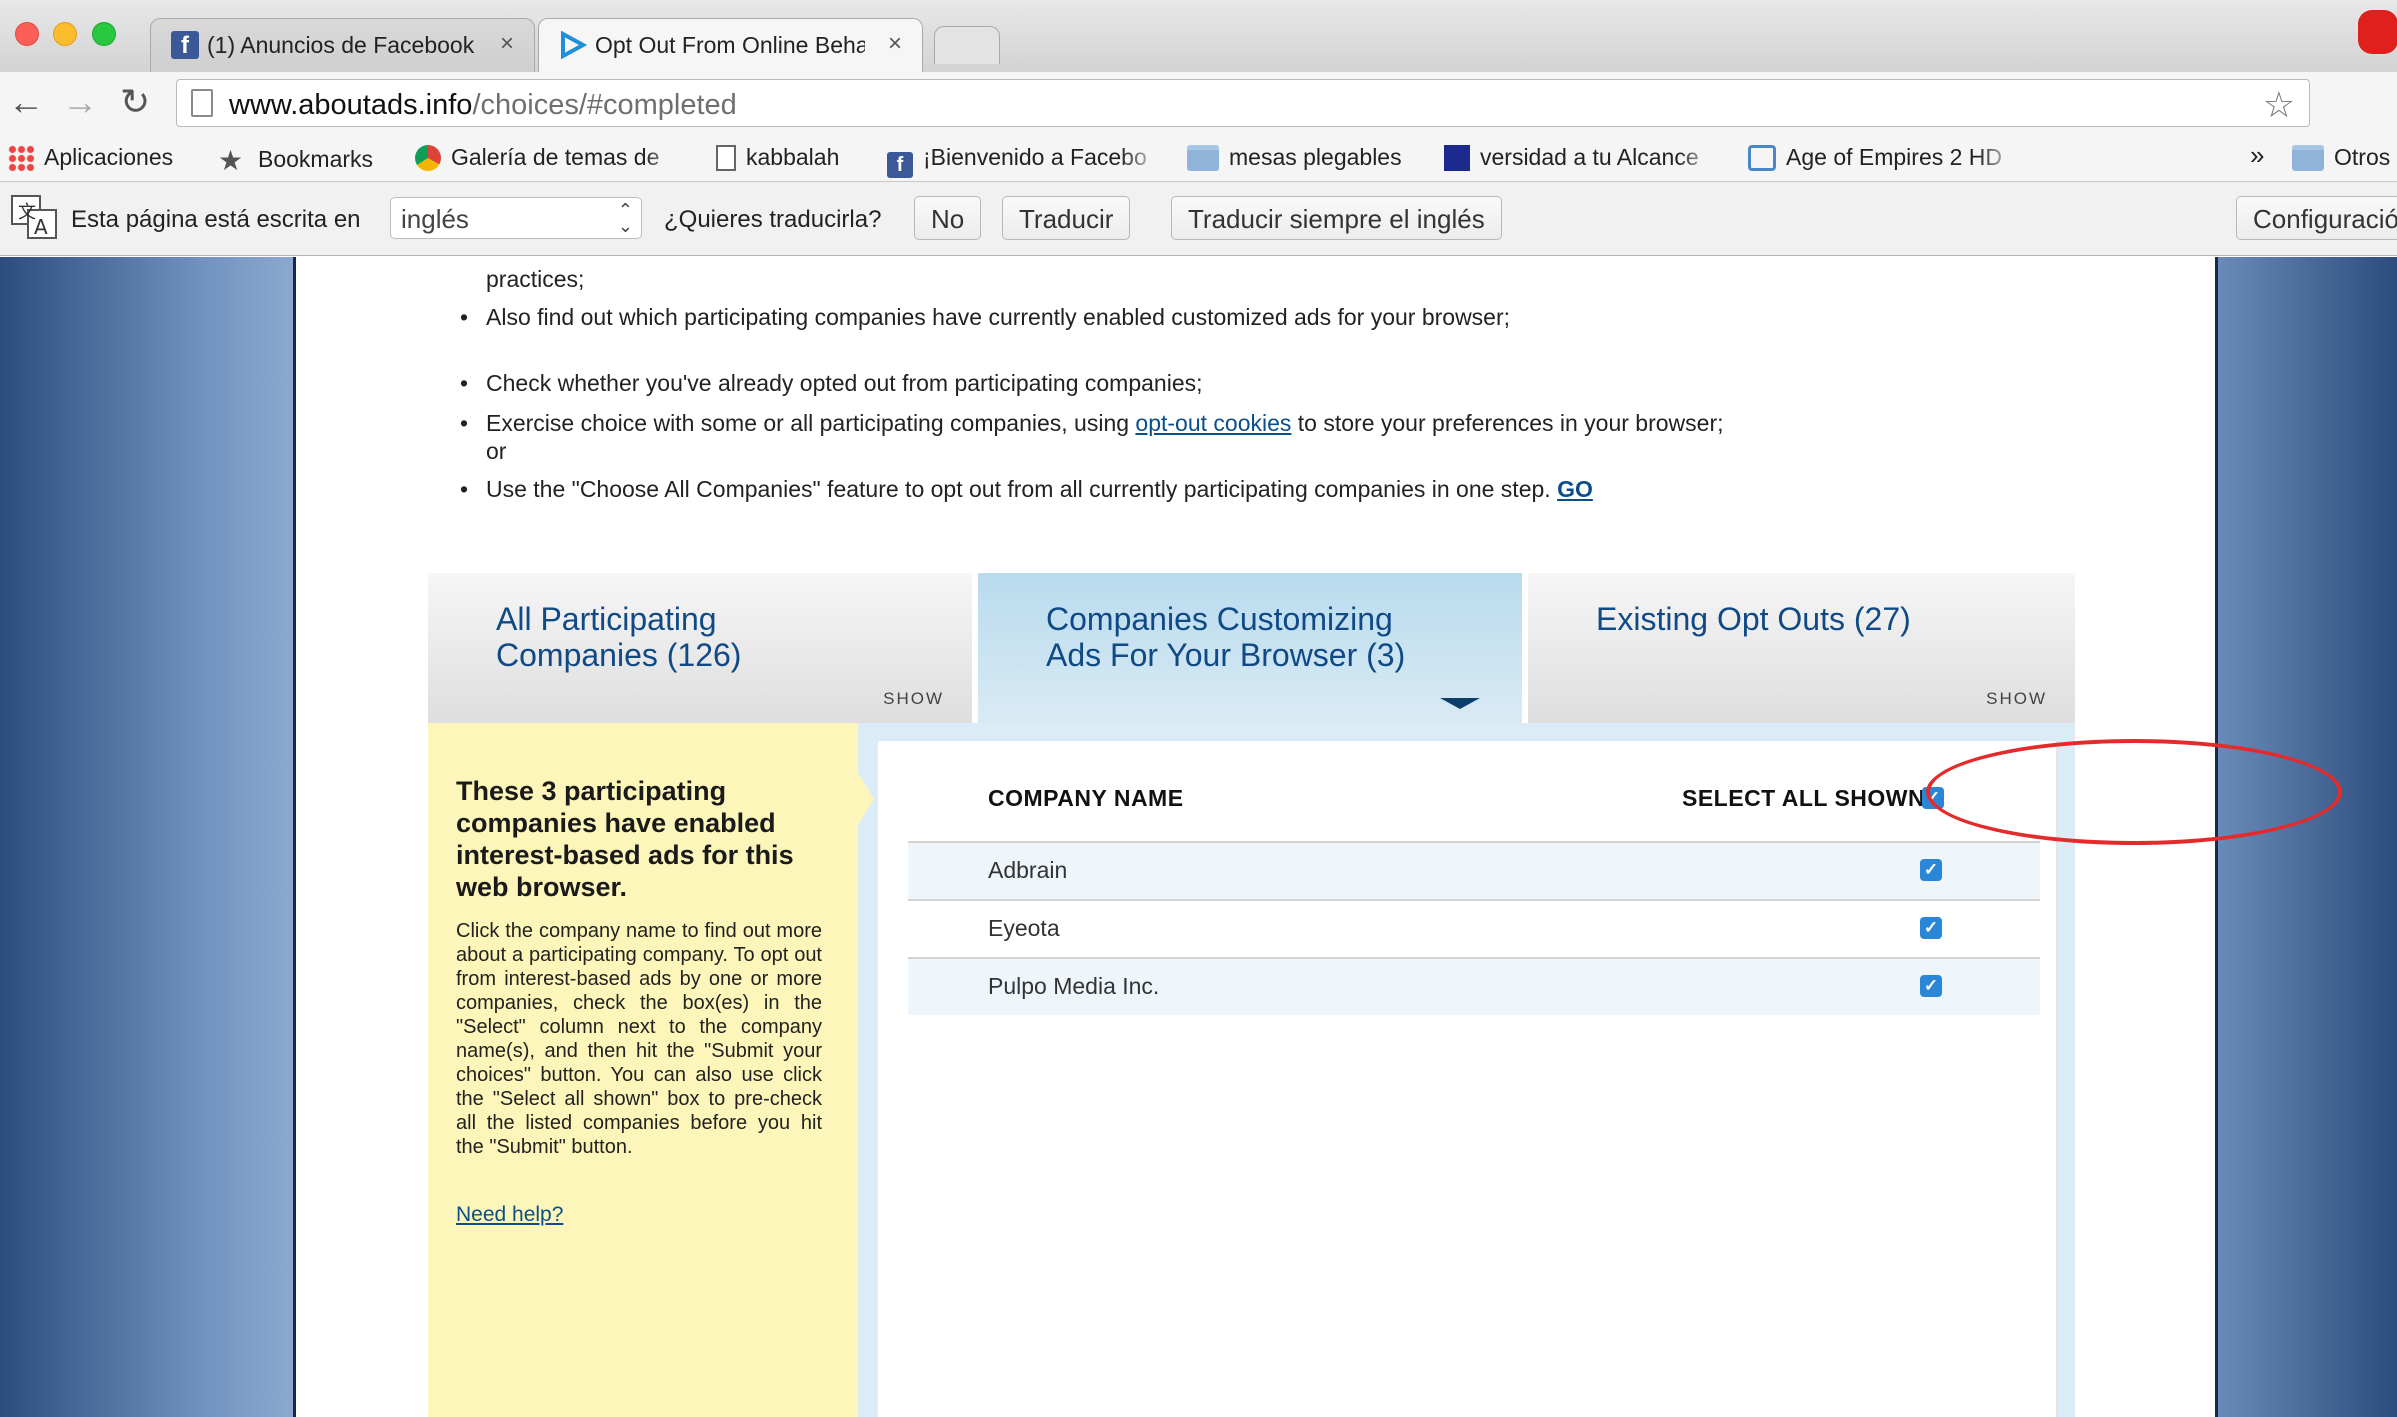 The width and height of the screenshot is (2397, 1417). What do you see at coordinates (619, 637) in the screenshot?
I see `tab-label: All Participating Companies (126)` at bounding box center [619, 637].